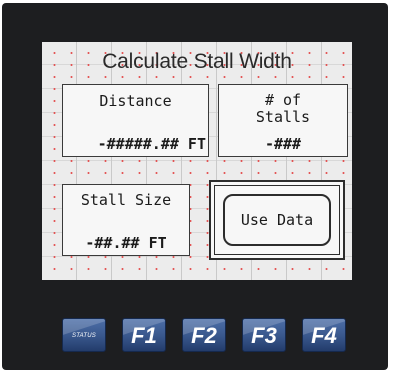 Image resolution: width=396 pixels, height=371 pixels. Describe the element at coordinates (135, 101) in the screenshot. I see `distance-label: Distance` at that location.